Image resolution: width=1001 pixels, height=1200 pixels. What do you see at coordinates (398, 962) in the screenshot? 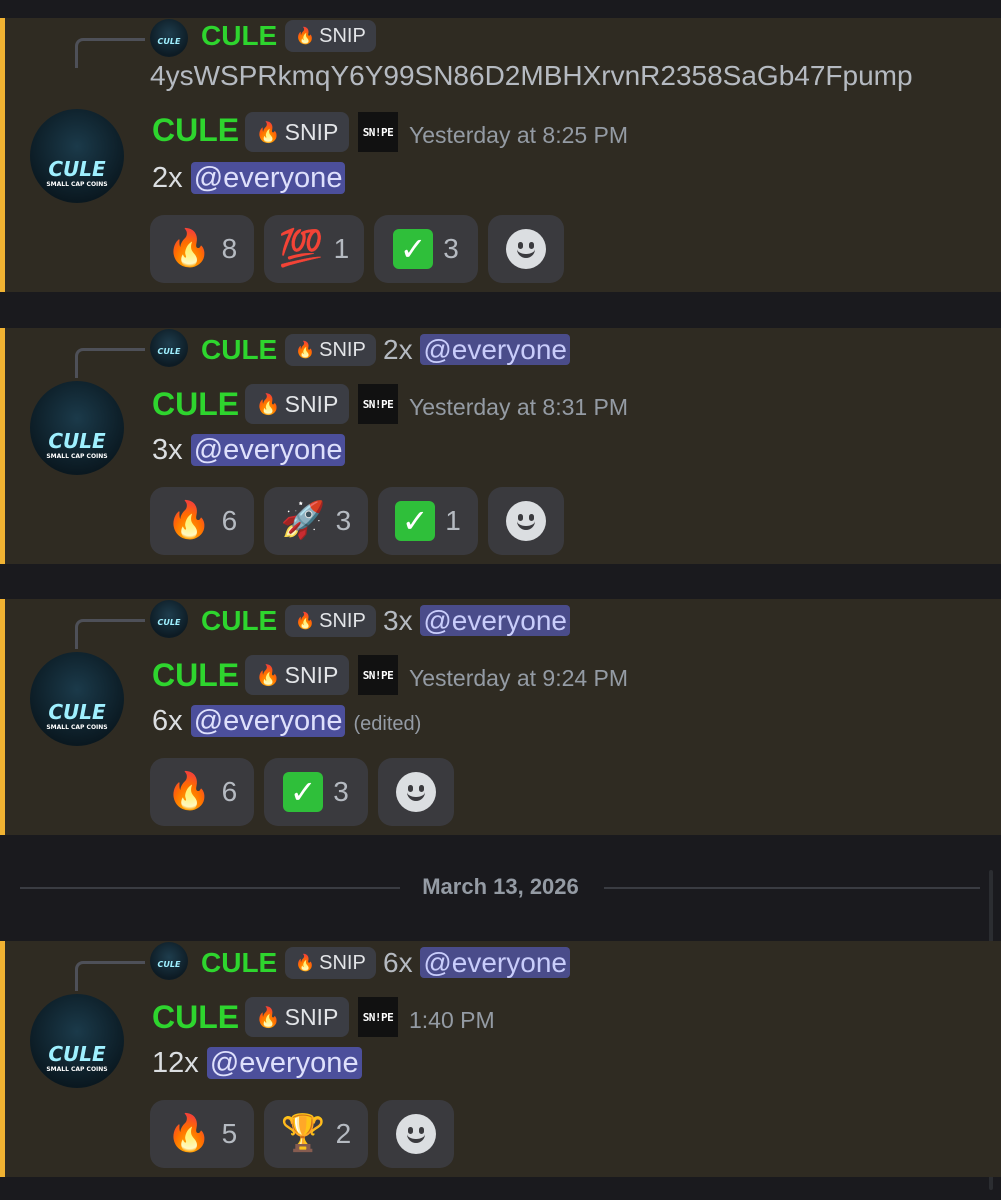
I see `reply-text: 6x` at bounding box center [398, 962].